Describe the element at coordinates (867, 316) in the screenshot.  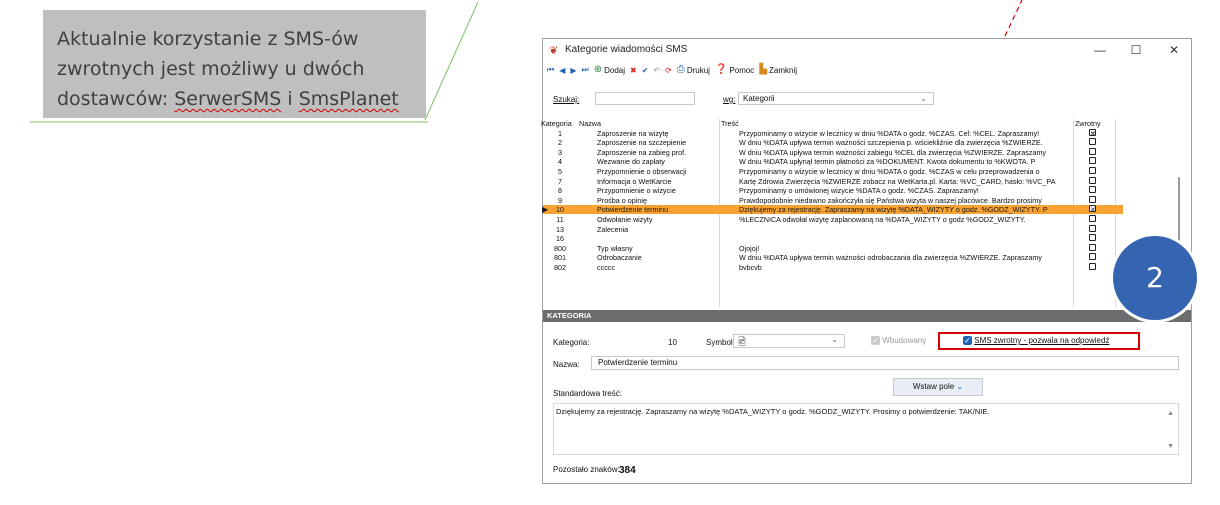
I see `section-header: KATEGORIA` at that location.